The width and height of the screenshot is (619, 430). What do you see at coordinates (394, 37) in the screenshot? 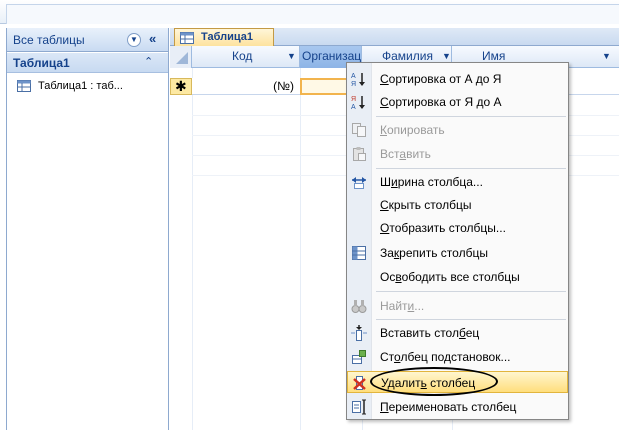
I see `document-tab-bar: Таблица1` at bounding box center [394, 37].